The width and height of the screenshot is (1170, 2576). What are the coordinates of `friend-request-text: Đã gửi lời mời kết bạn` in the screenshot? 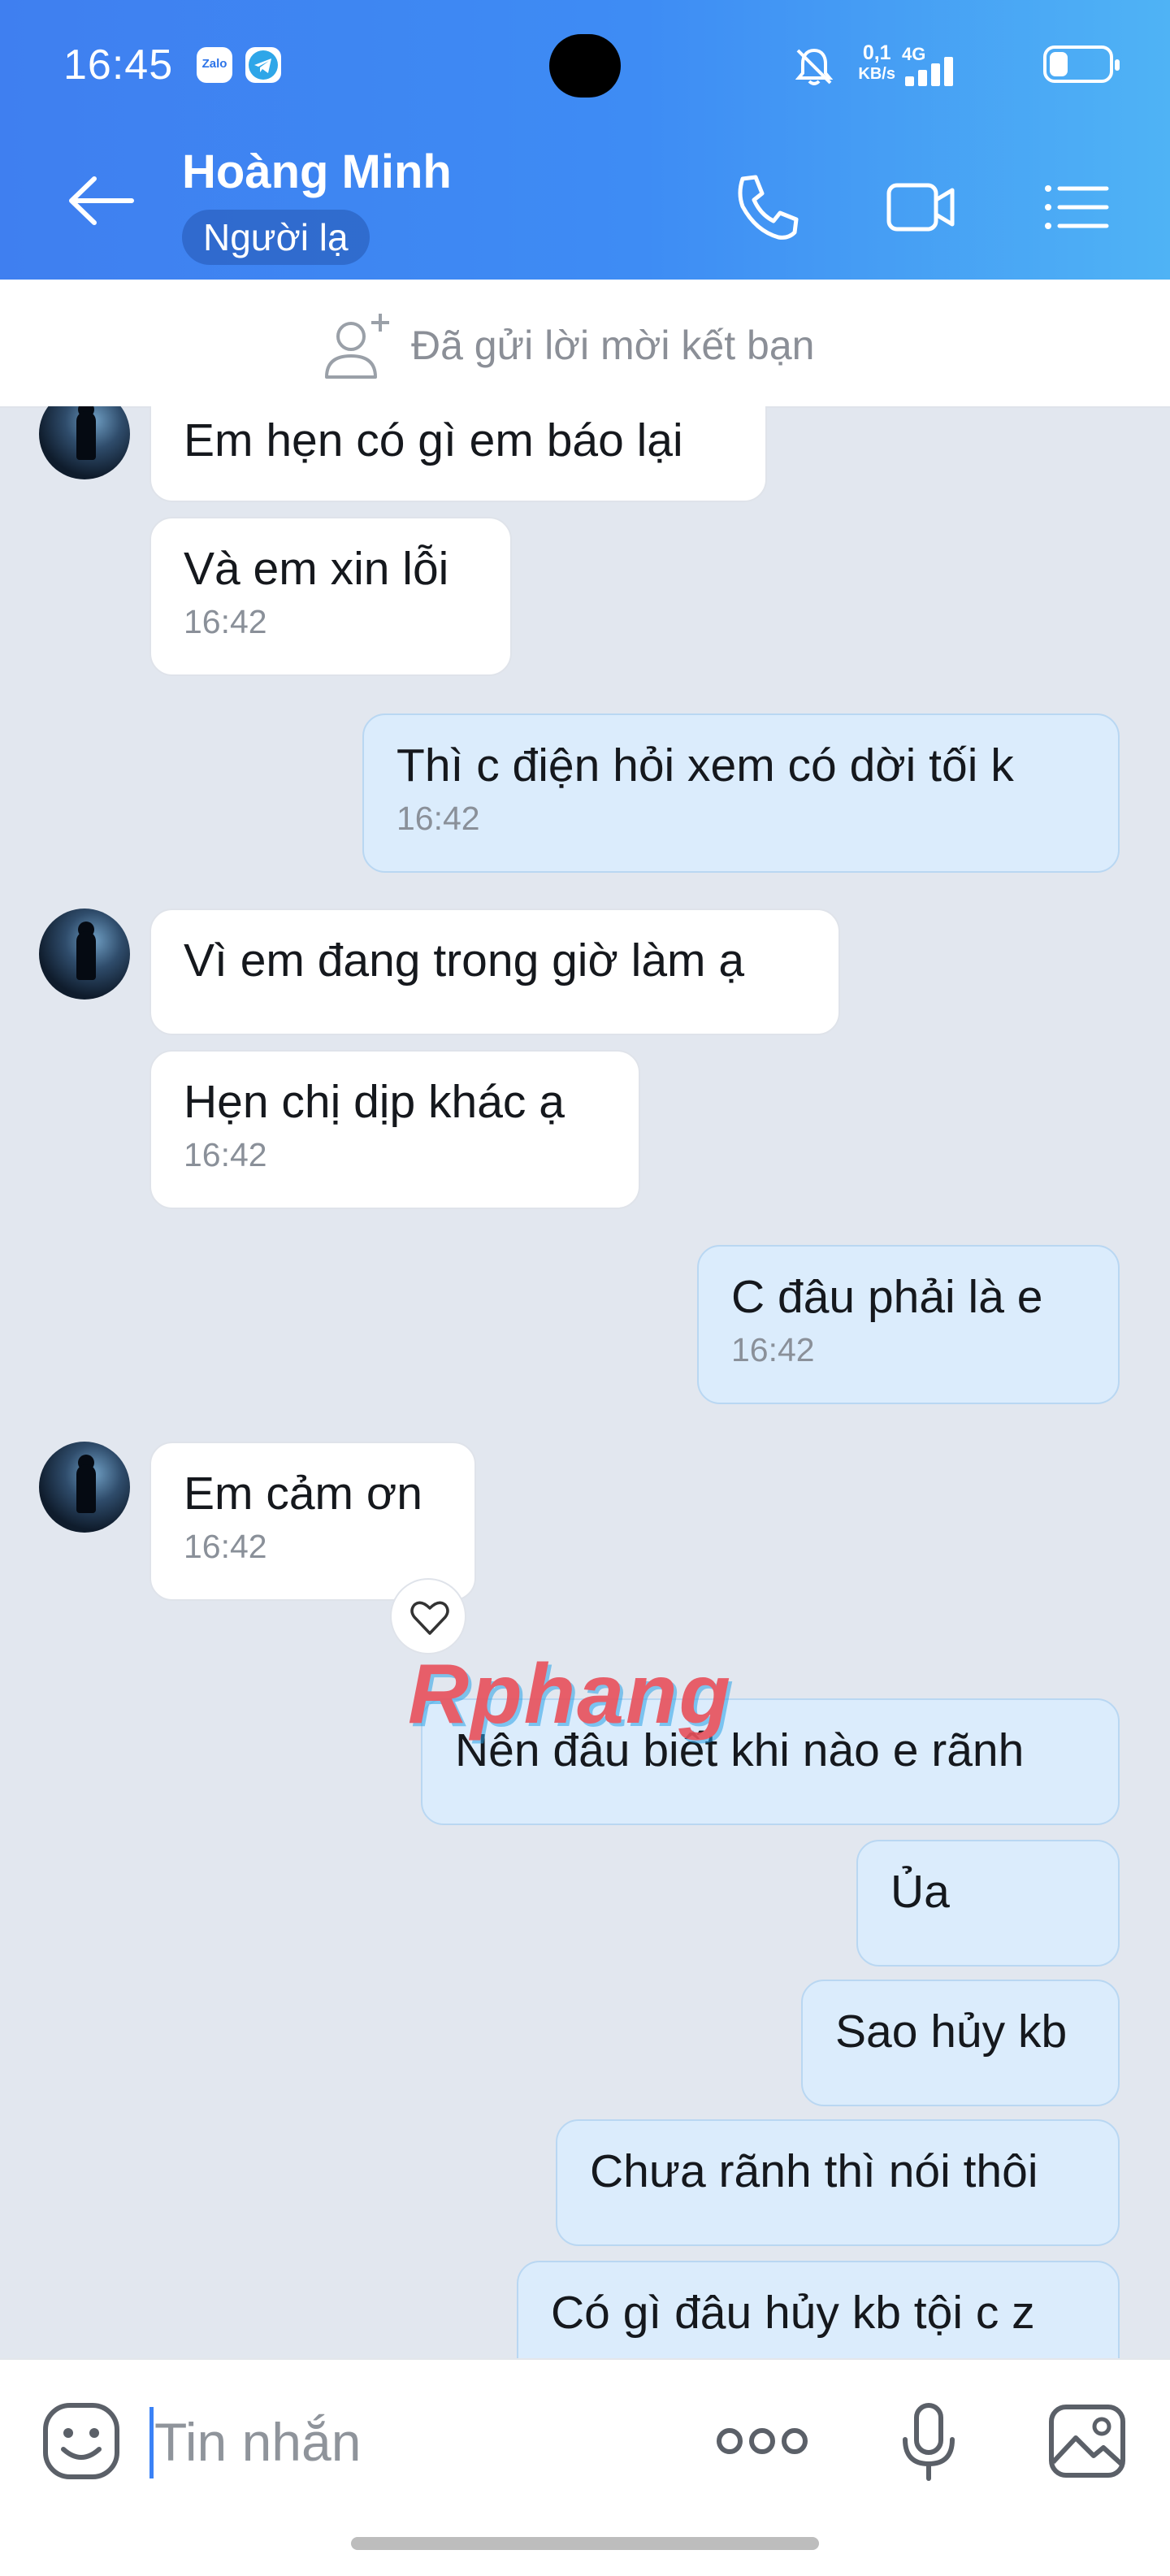 It's located at (613, 345).